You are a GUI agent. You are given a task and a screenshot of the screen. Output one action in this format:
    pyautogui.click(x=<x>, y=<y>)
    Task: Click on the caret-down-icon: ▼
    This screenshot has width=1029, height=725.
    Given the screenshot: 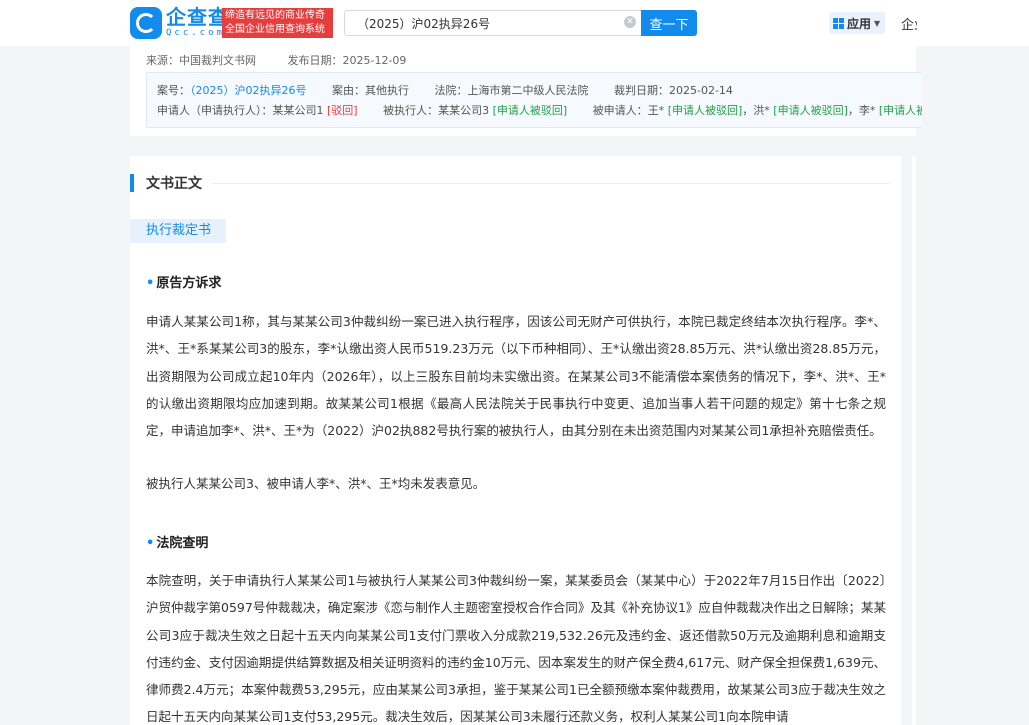 What is the action you would take?
    pyautogui.click(x=877, y=23)
    